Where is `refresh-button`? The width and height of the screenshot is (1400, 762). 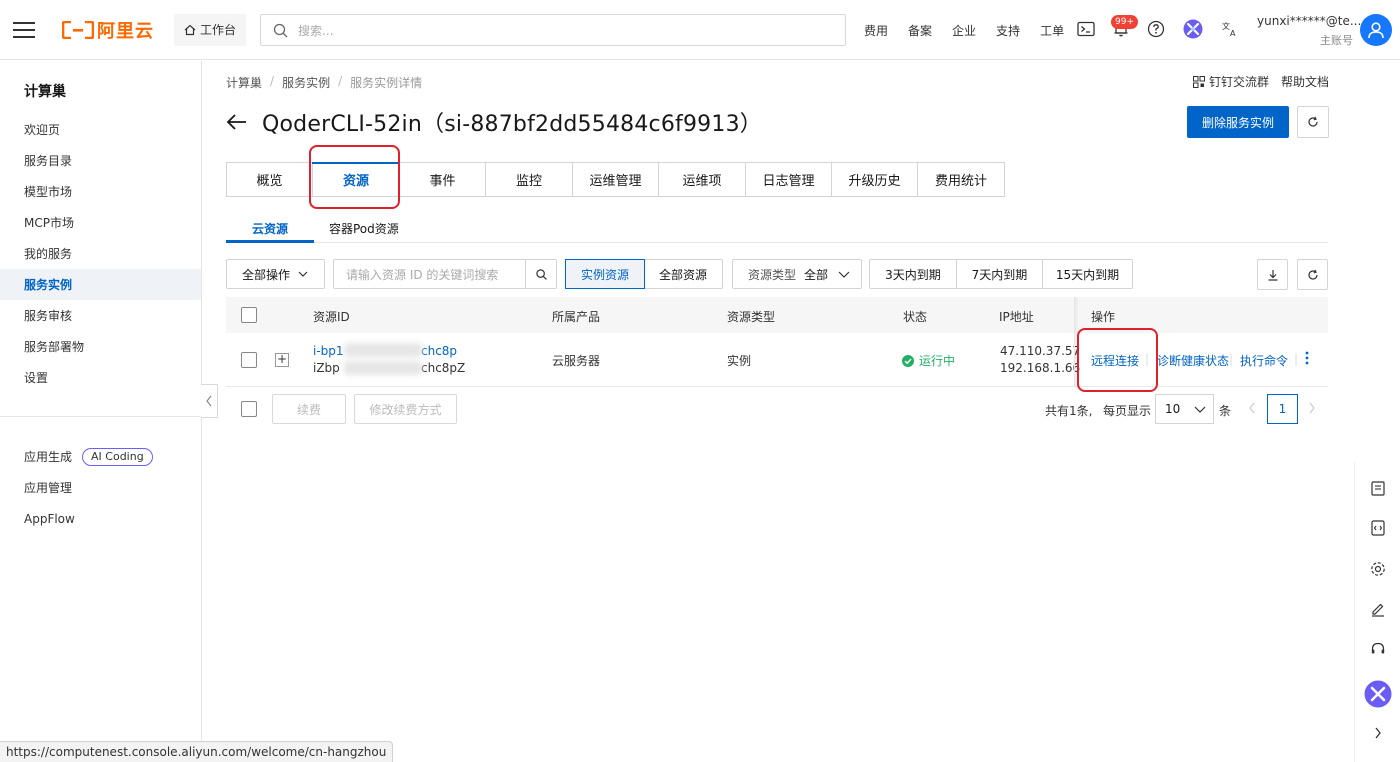
refresh-button is located at coordinates (1313, 122).